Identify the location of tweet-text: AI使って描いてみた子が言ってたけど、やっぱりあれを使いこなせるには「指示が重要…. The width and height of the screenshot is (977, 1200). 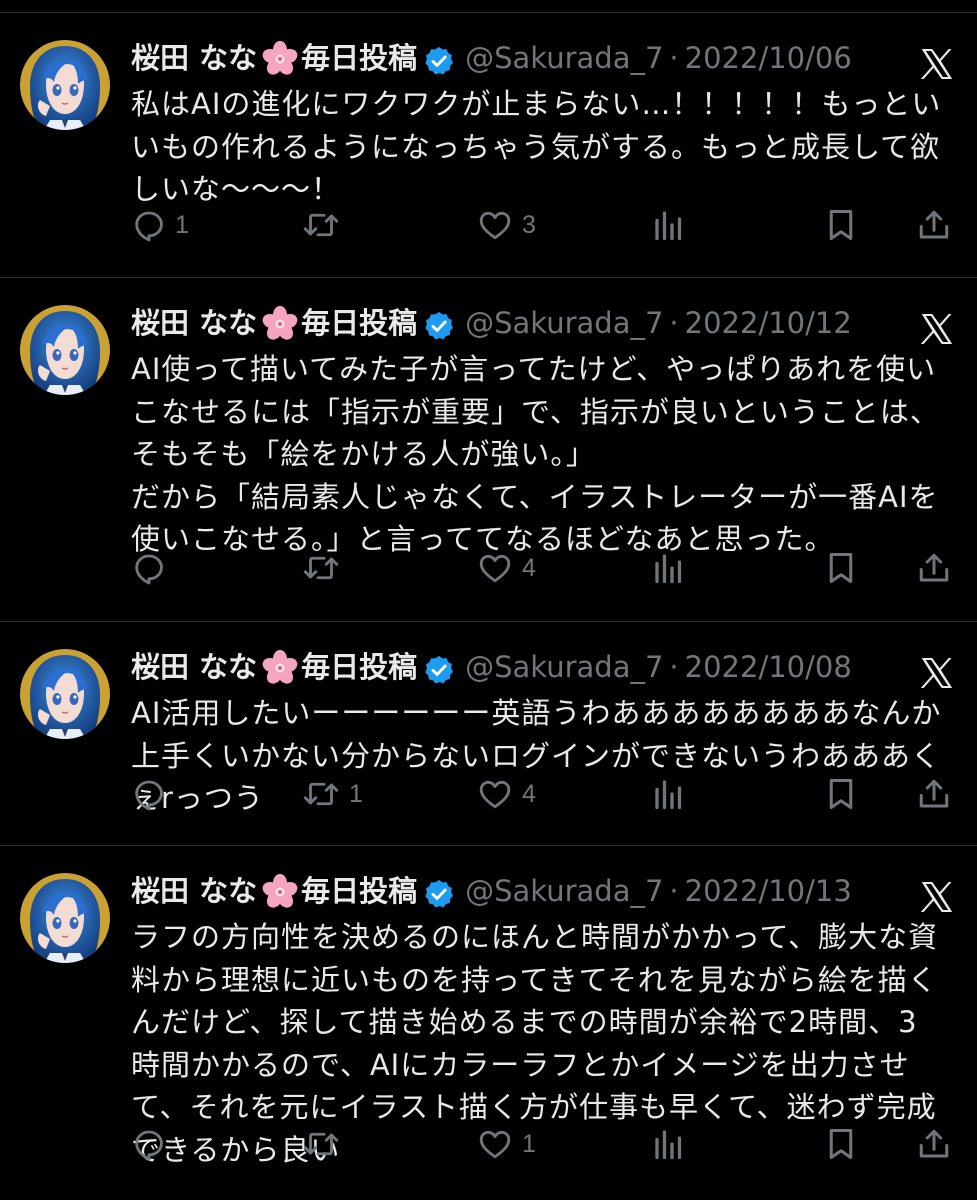
(535, 454).